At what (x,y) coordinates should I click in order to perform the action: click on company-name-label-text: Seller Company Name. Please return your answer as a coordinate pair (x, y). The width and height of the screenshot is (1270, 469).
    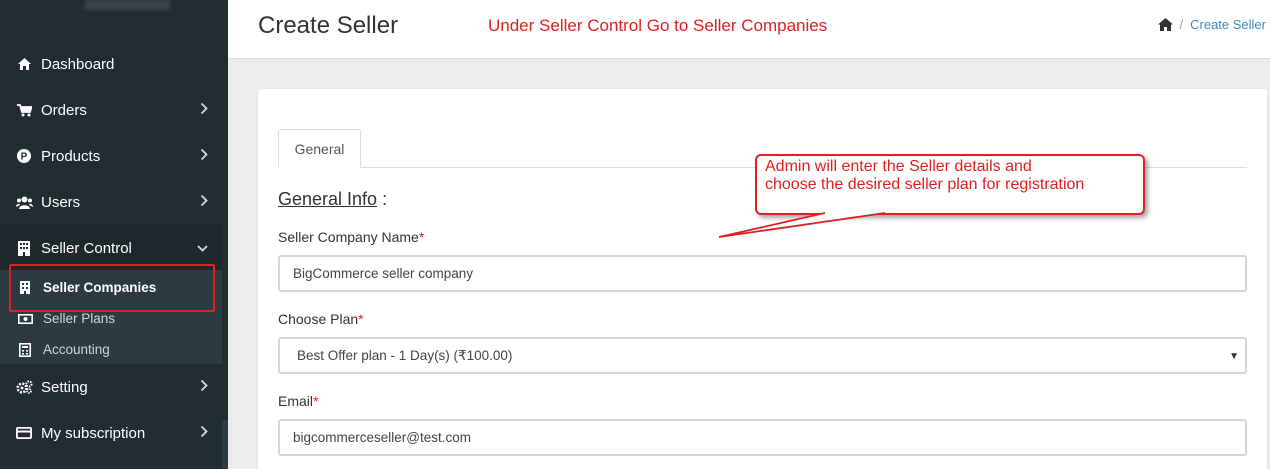
    Looking at the image, I should click on (348, 237).